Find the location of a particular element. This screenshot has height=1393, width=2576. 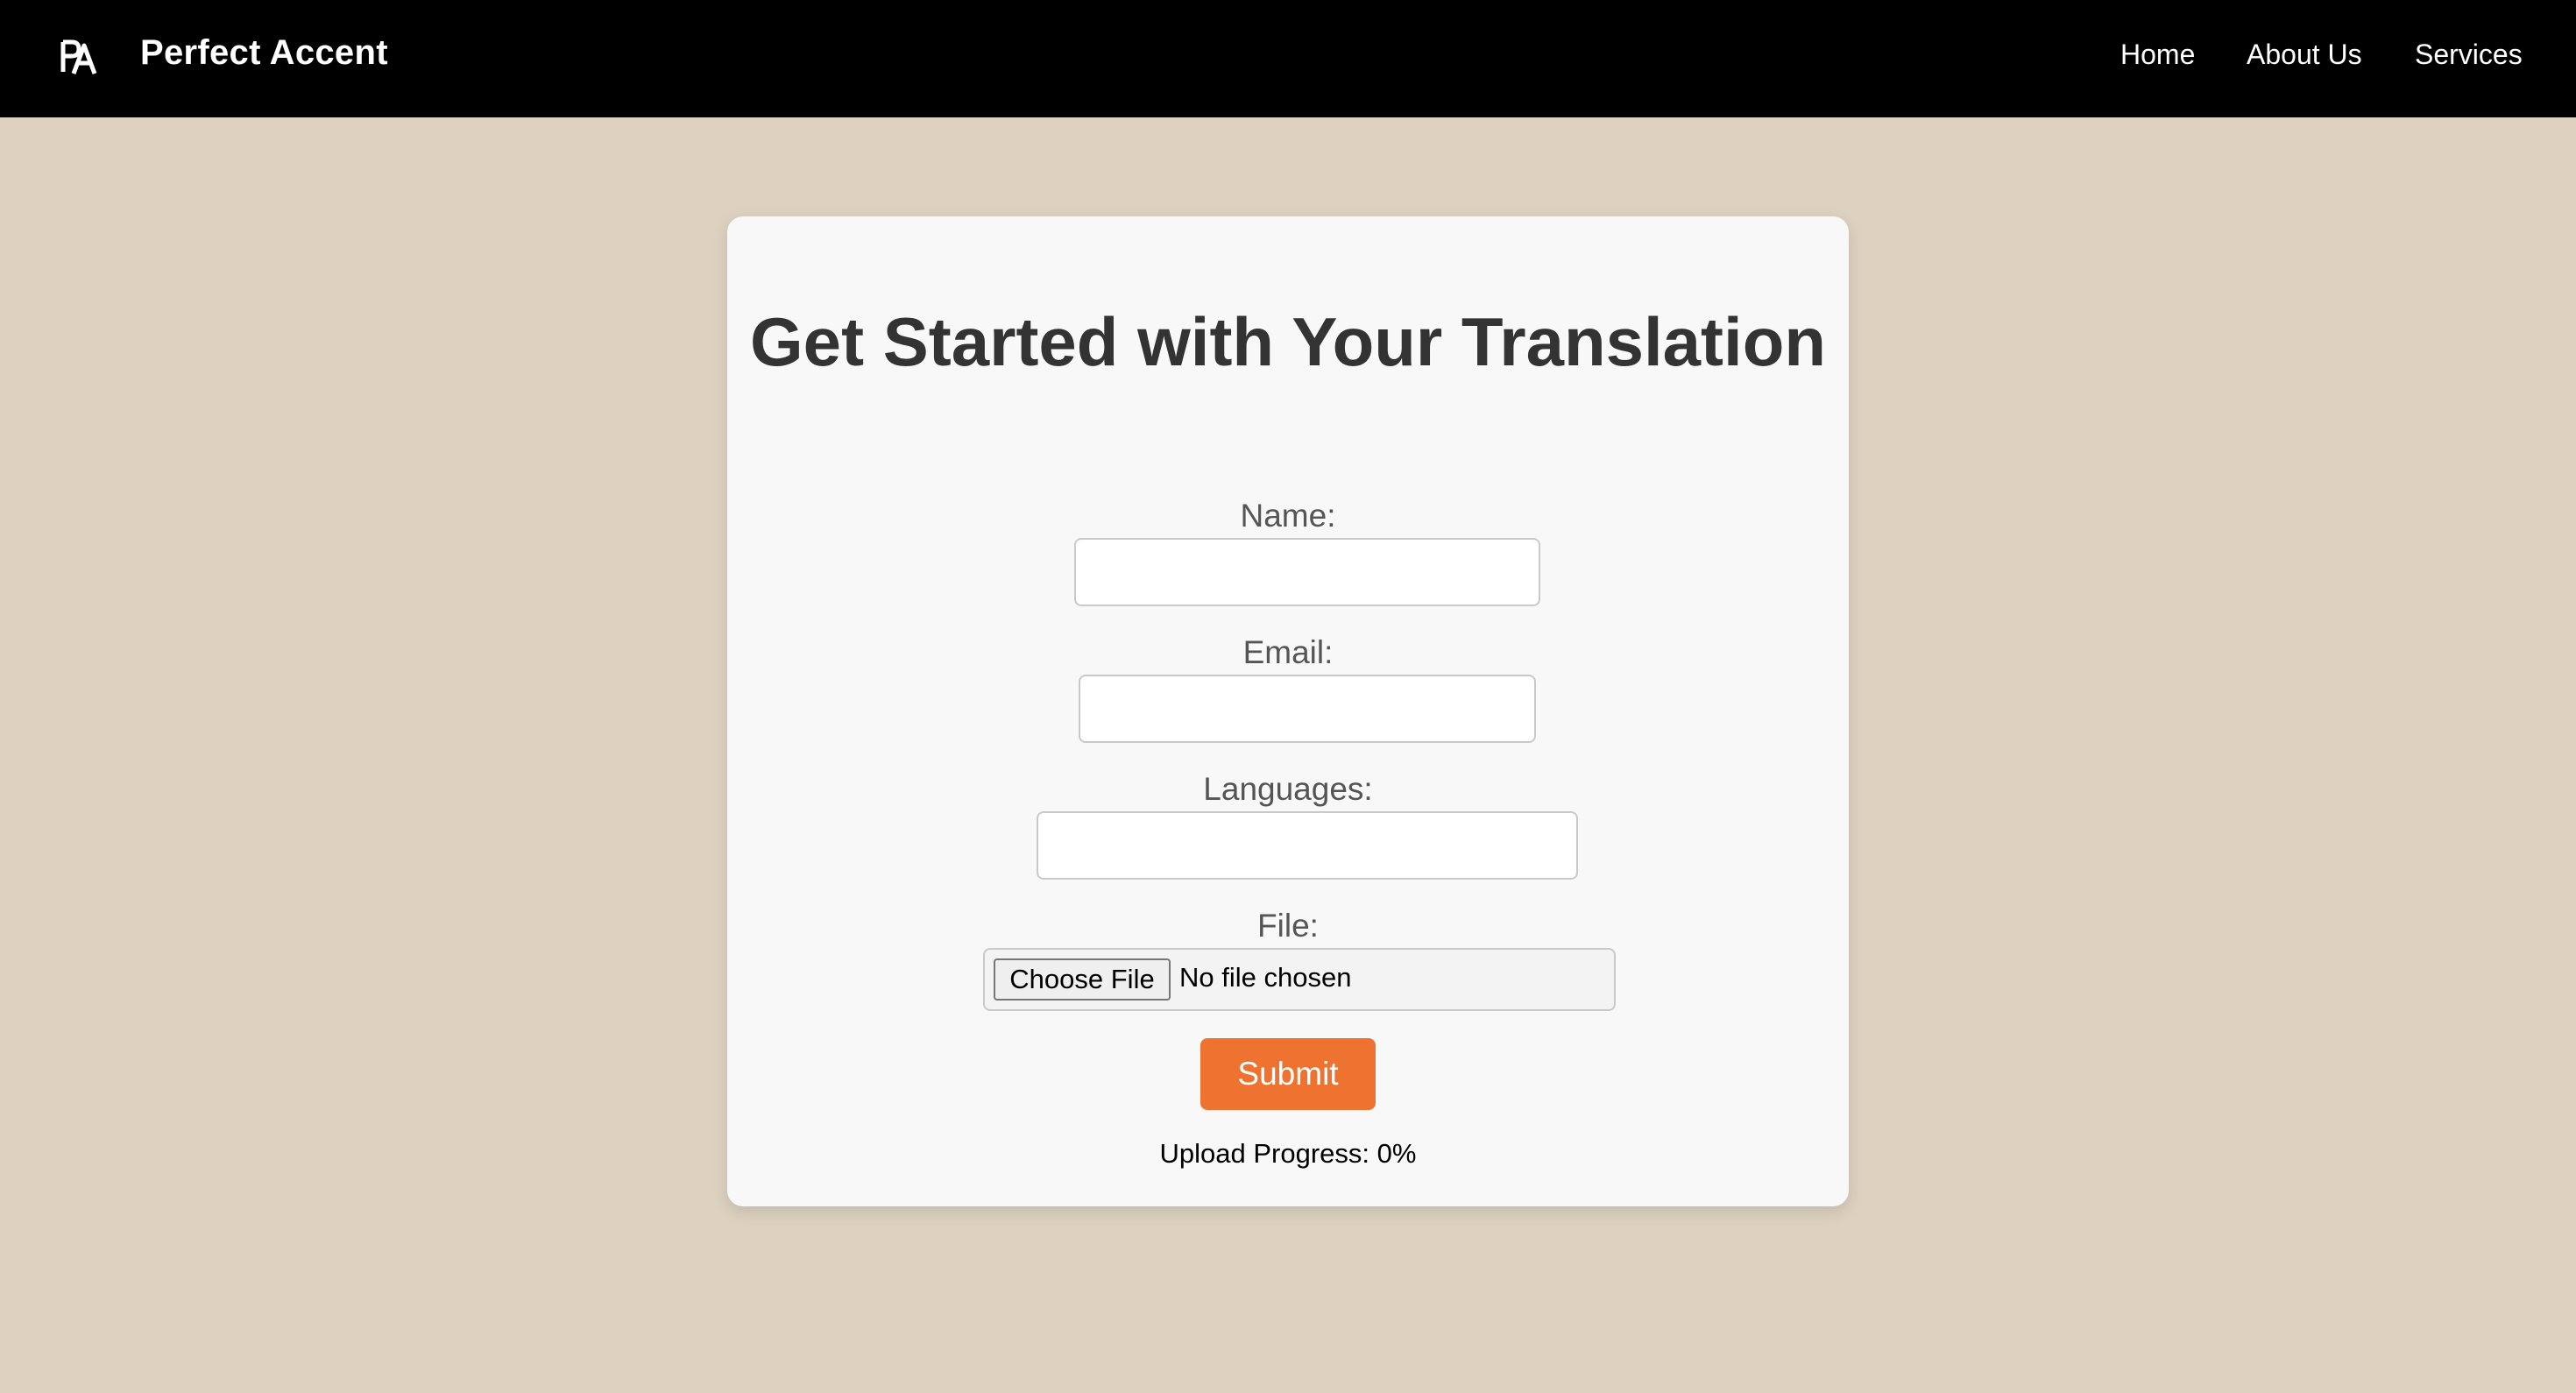

top-navbar: Perfect Accent Home About Us Services is located at coordinates (1288, 59).